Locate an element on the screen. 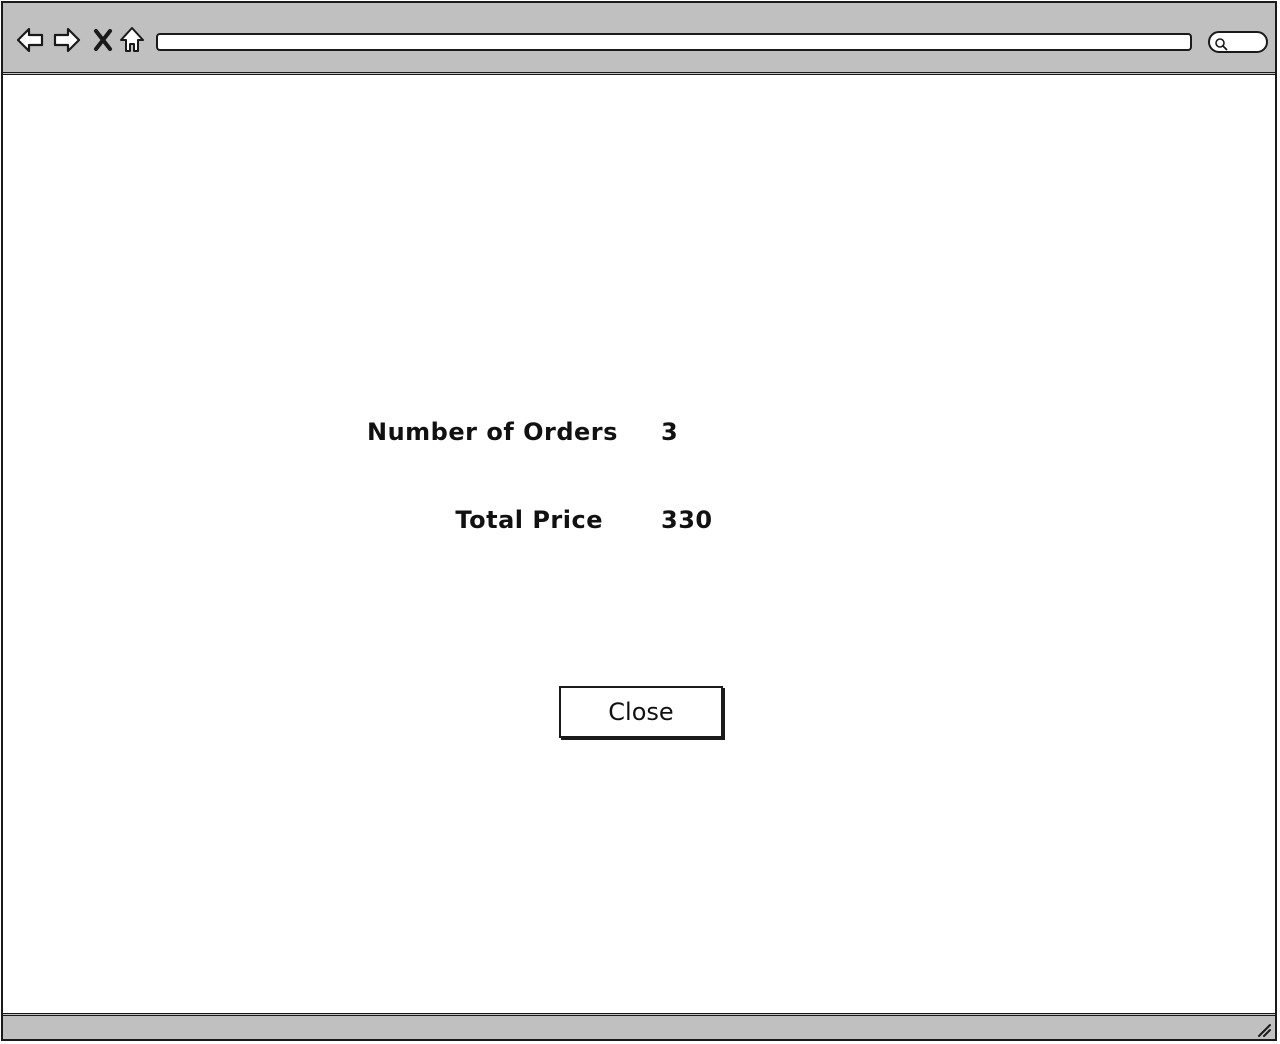  number-of-orders-label: Number of Orders is located at coordinates (492, 432).